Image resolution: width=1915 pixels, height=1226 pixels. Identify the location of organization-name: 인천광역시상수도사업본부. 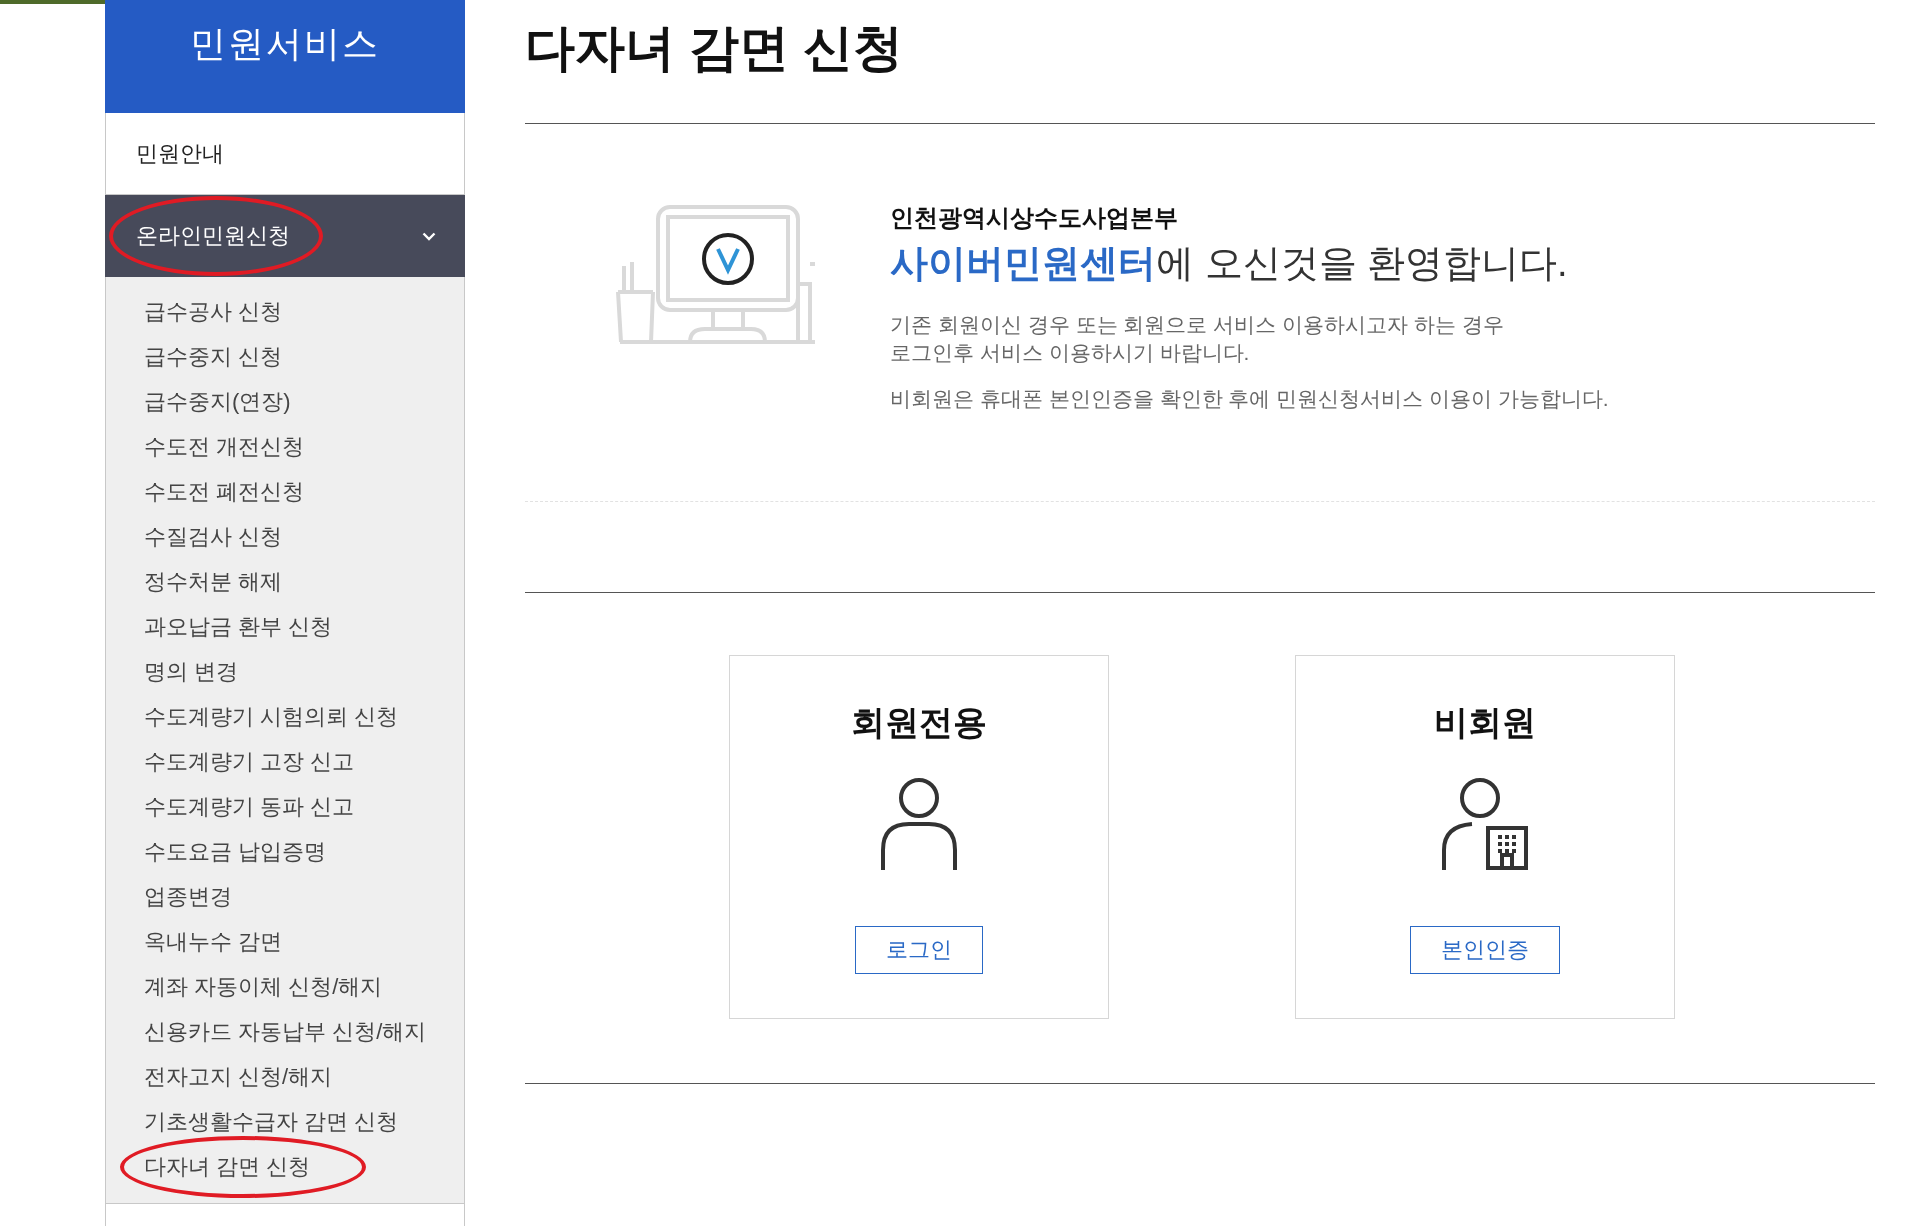
(1034, 218).